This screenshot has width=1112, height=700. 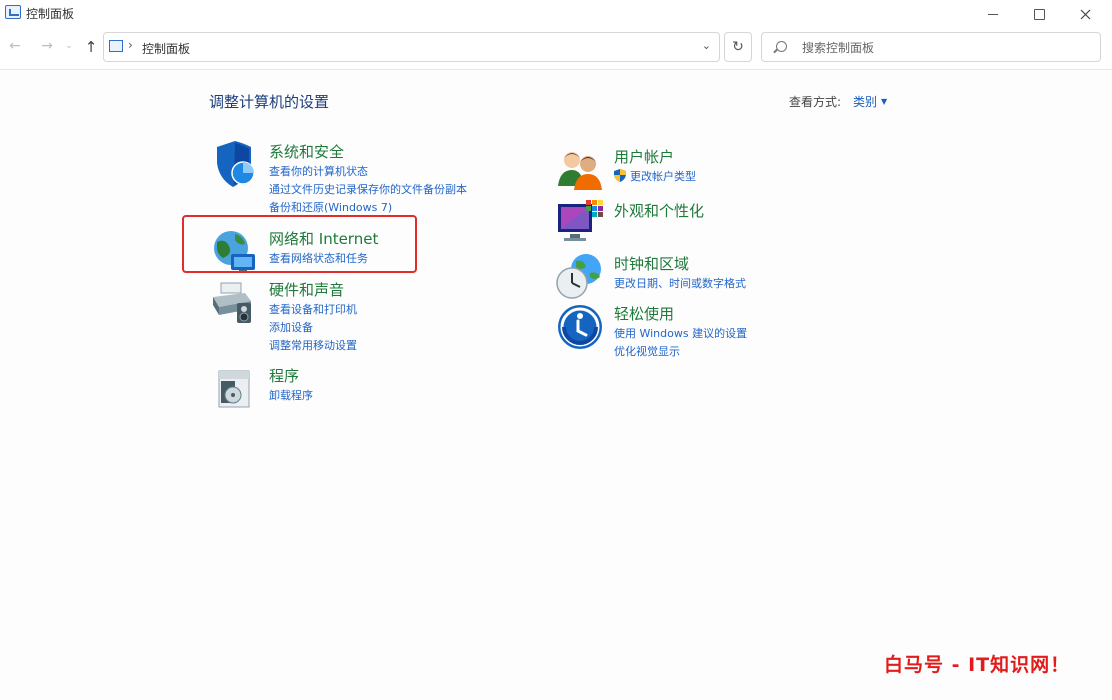 What do you see at coordinates (47, 46) in the screenshot?
I see `forward-button: →` at bounding box center [47, 46].